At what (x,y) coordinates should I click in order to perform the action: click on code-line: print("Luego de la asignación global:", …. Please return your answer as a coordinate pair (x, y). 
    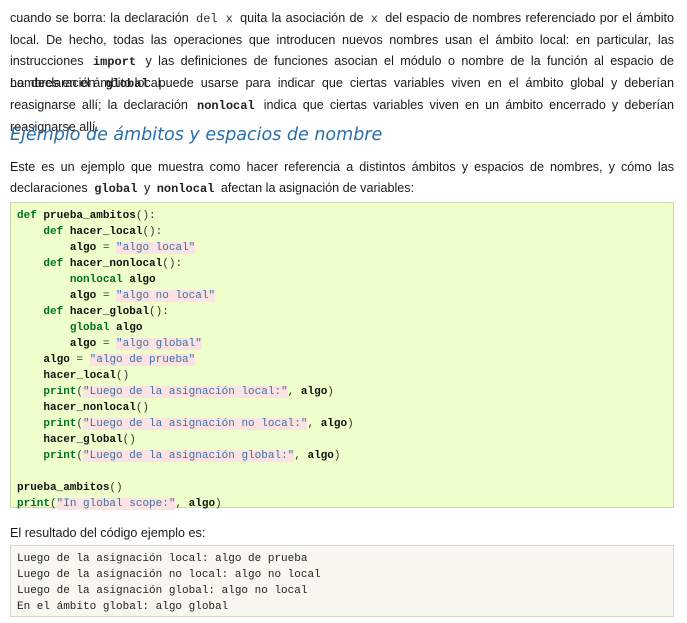
    Looking at the image, I should click on (192, 456).